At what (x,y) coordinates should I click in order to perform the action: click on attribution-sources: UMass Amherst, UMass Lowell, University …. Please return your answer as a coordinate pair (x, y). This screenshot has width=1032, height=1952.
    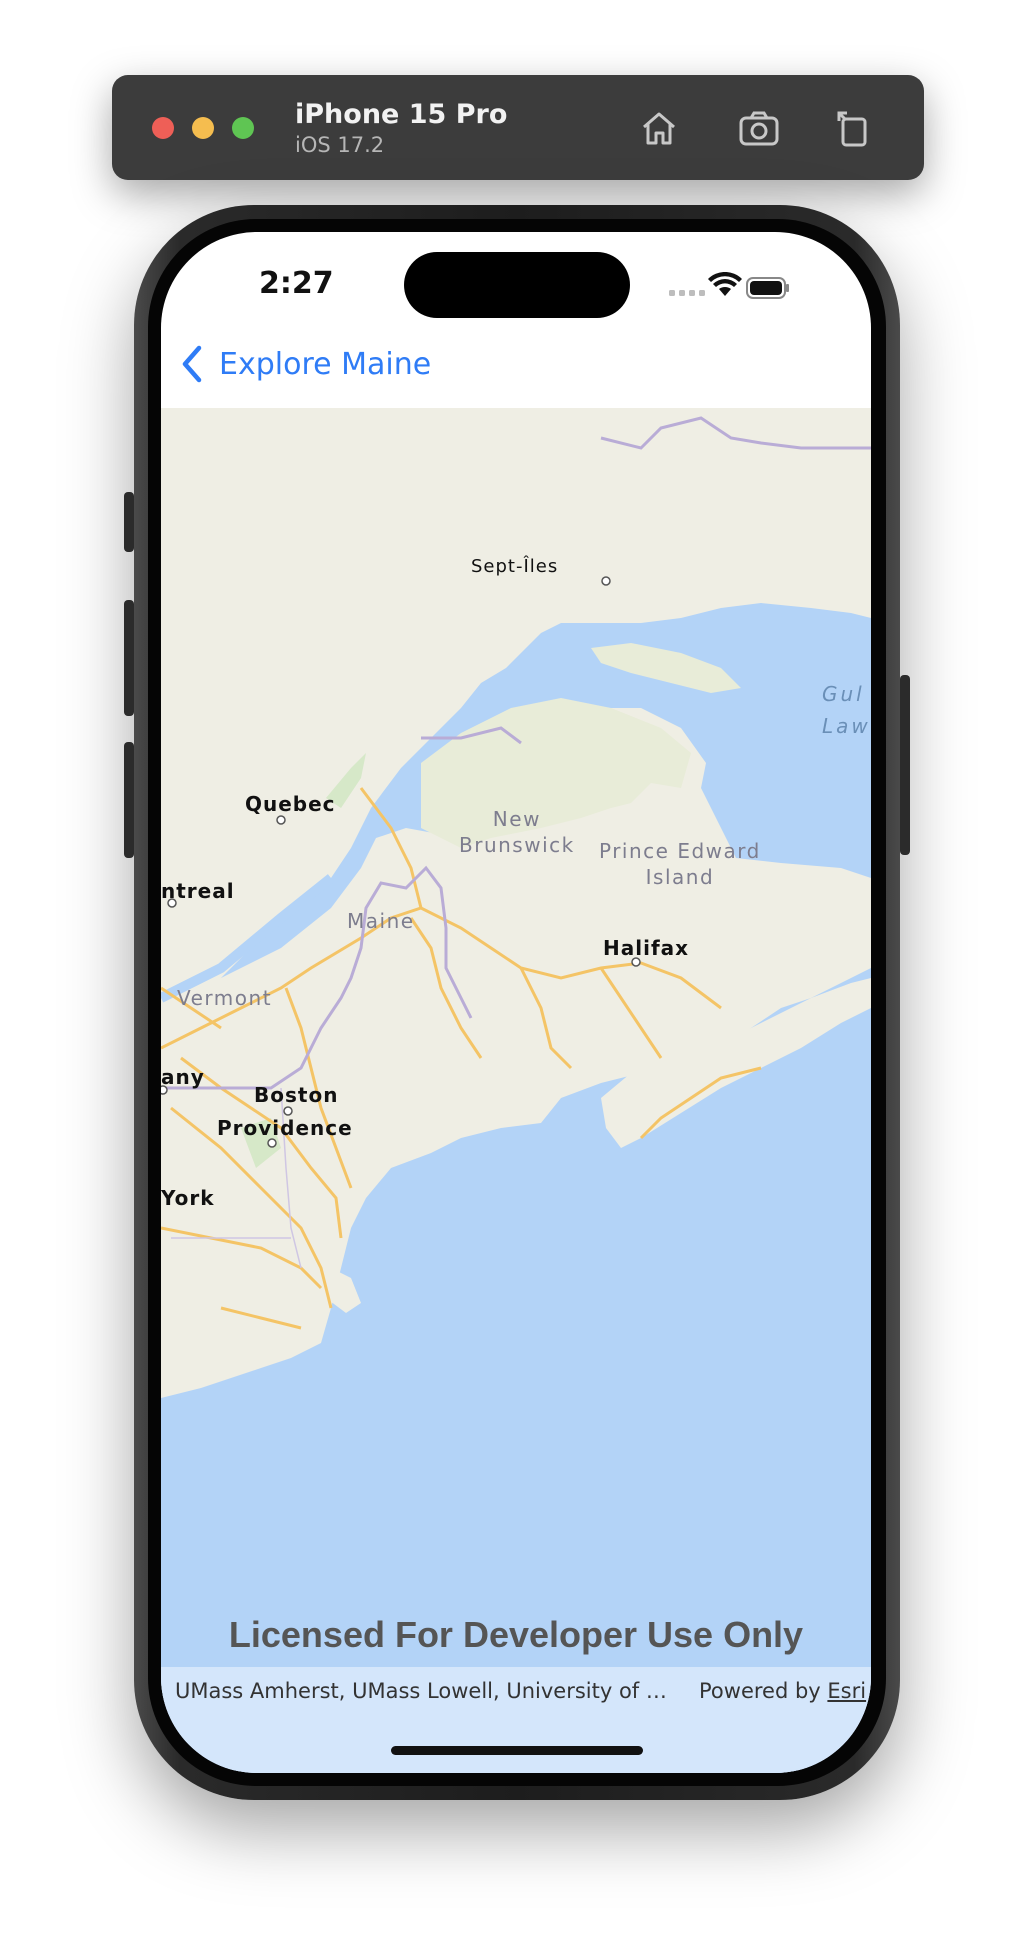
    Looking at the image, I should click on (427, 1691).